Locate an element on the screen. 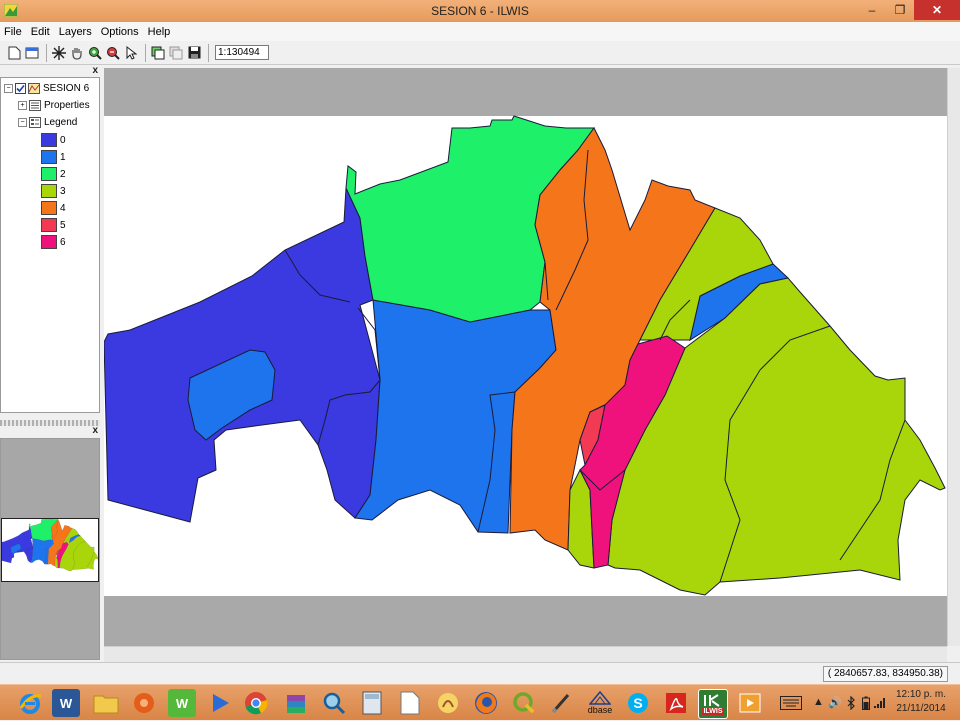  taskbar-app-brush-tool is located at coordinates (562, 703).